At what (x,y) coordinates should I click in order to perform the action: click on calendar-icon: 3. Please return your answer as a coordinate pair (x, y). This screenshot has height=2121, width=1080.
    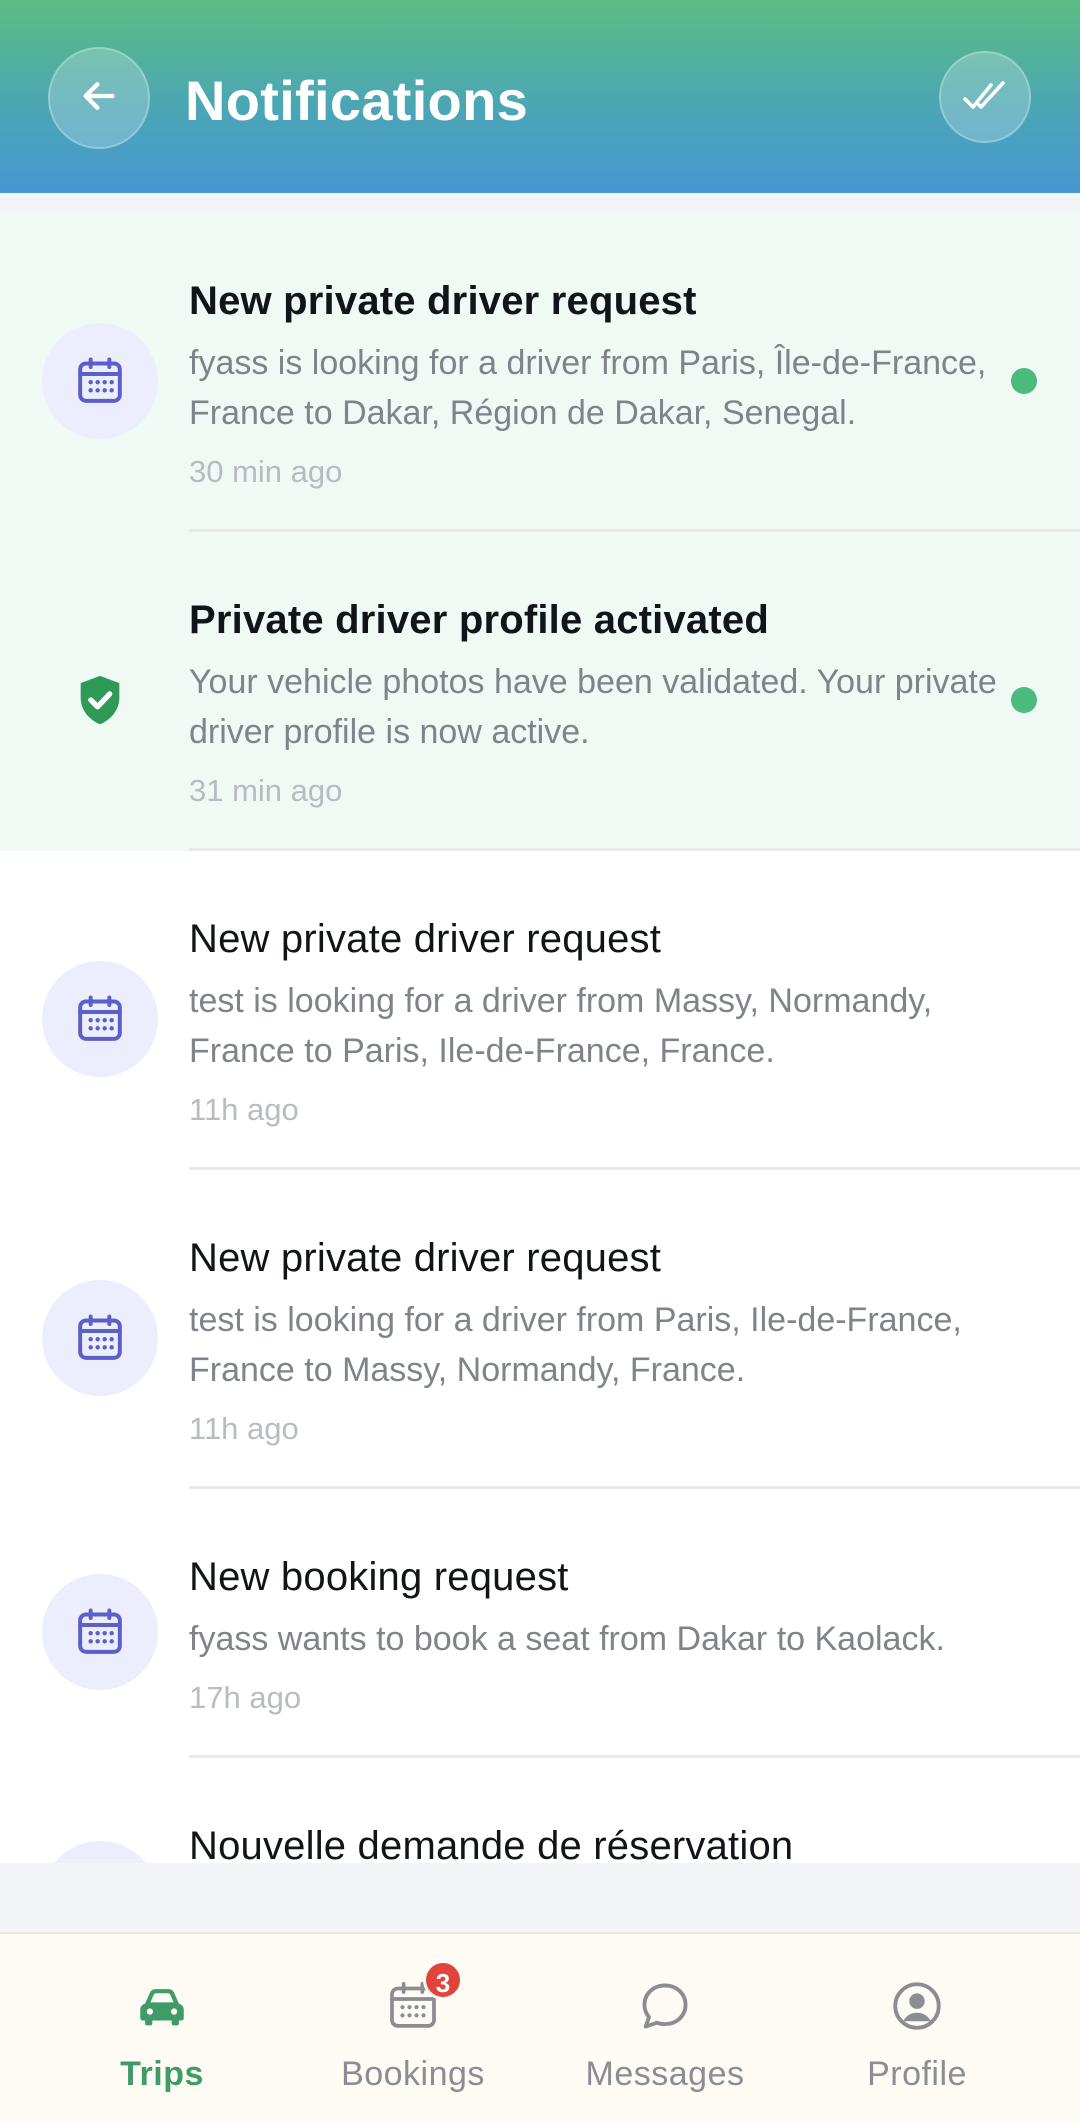
    Looking at the image, I should click on (423, 1998).